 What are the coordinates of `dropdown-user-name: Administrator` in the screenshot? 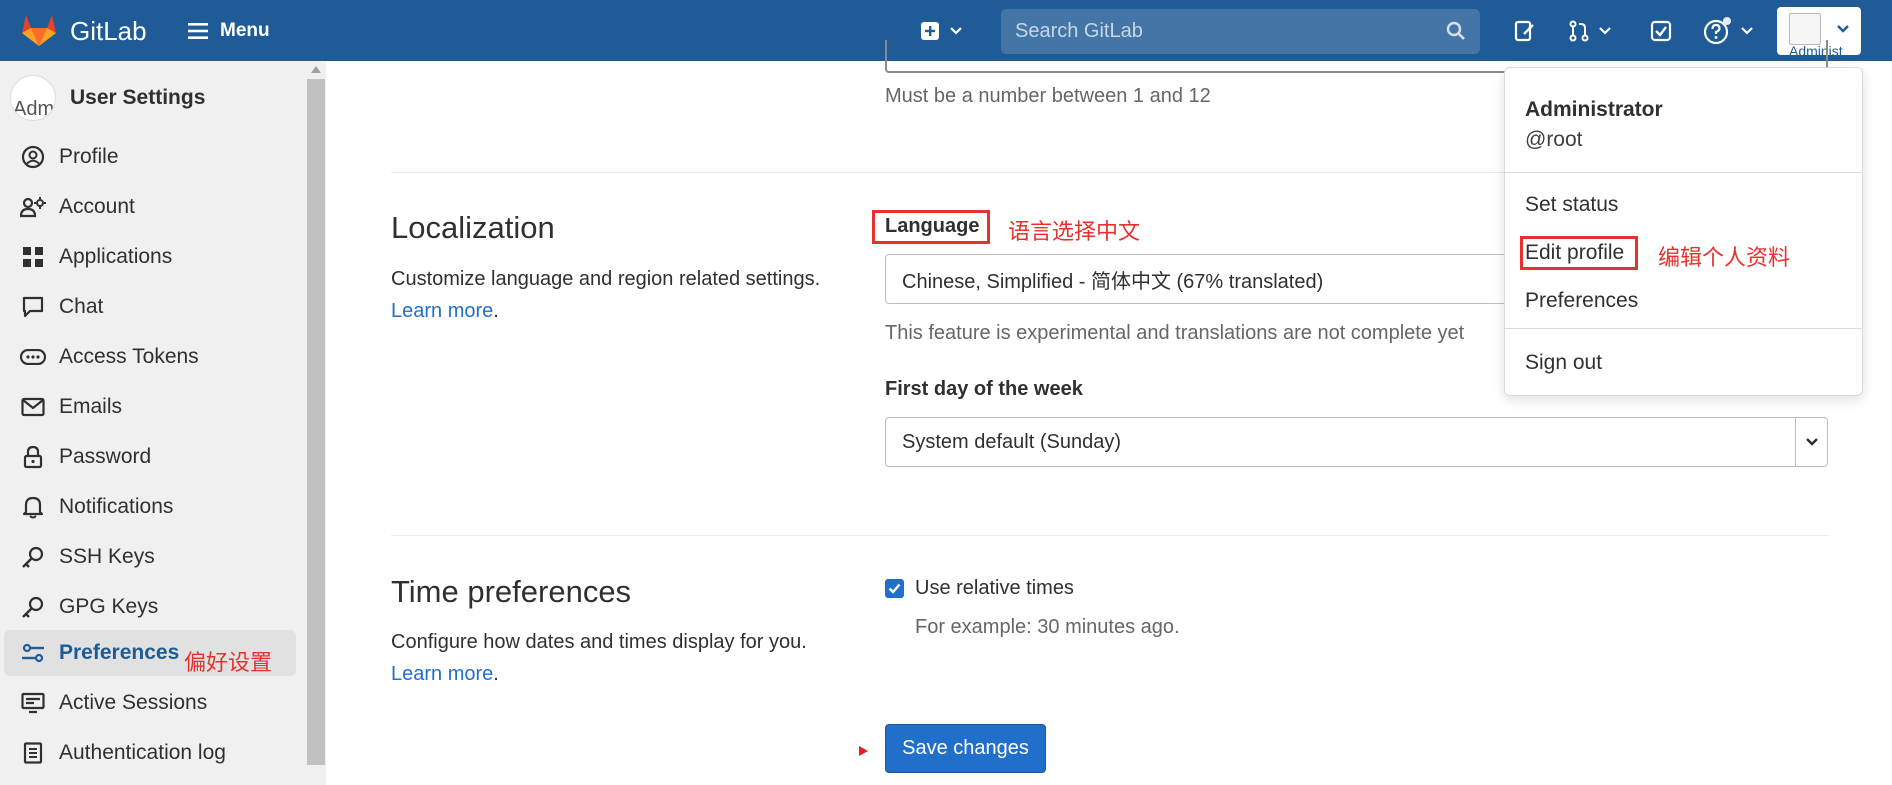 It's located at (1594, 109).